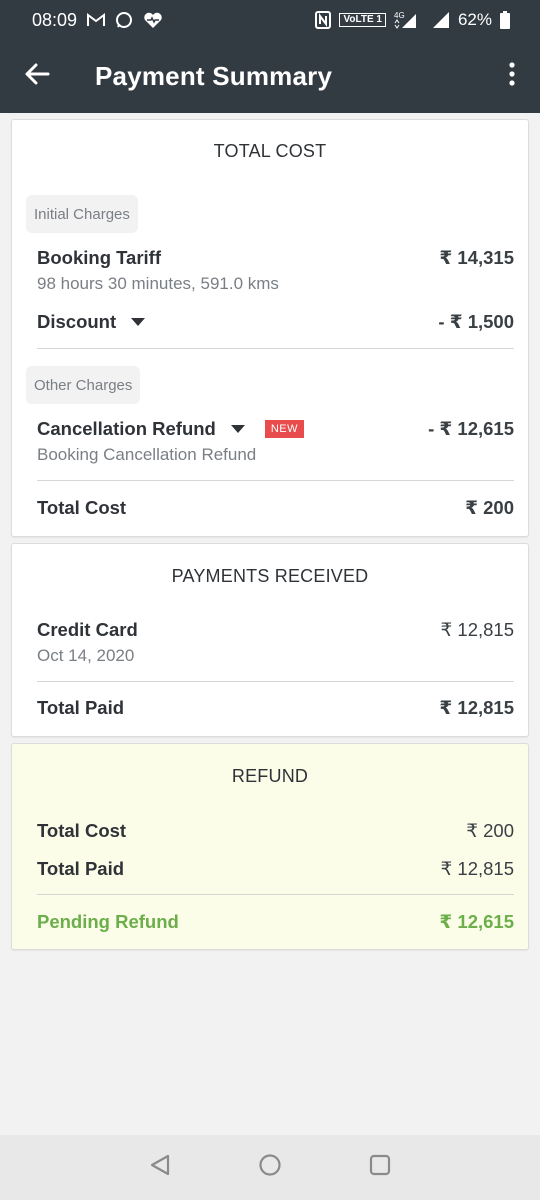 The image size is (540, 1200). I want to click on status-bar: 08:09 VoLTE 1 4G 62%, so click(270, 20).